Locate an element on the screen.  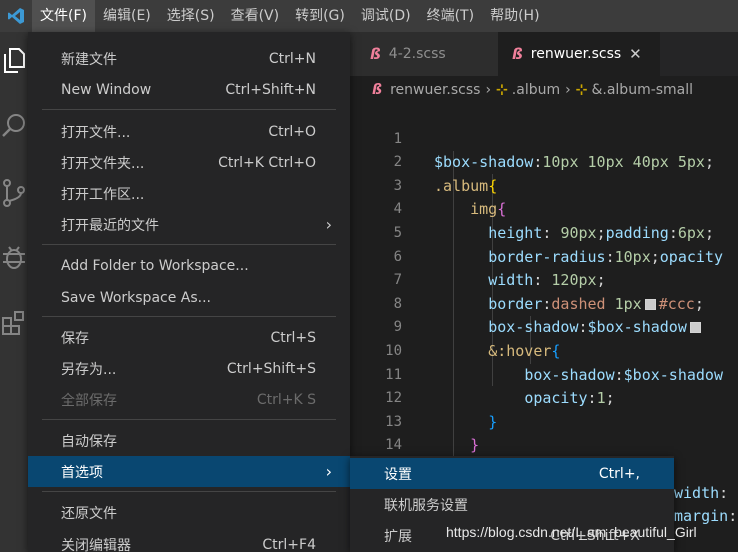
tab-renwuer-scss: ß renwuer.scss ✕ is located at coordinates (579, 54).